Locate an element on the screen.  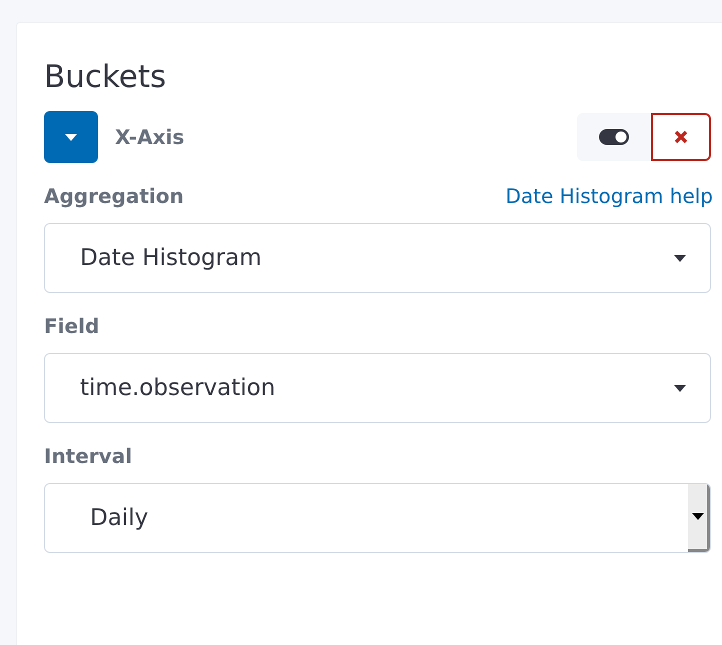
close-icon is located at coordinates (681, 137).